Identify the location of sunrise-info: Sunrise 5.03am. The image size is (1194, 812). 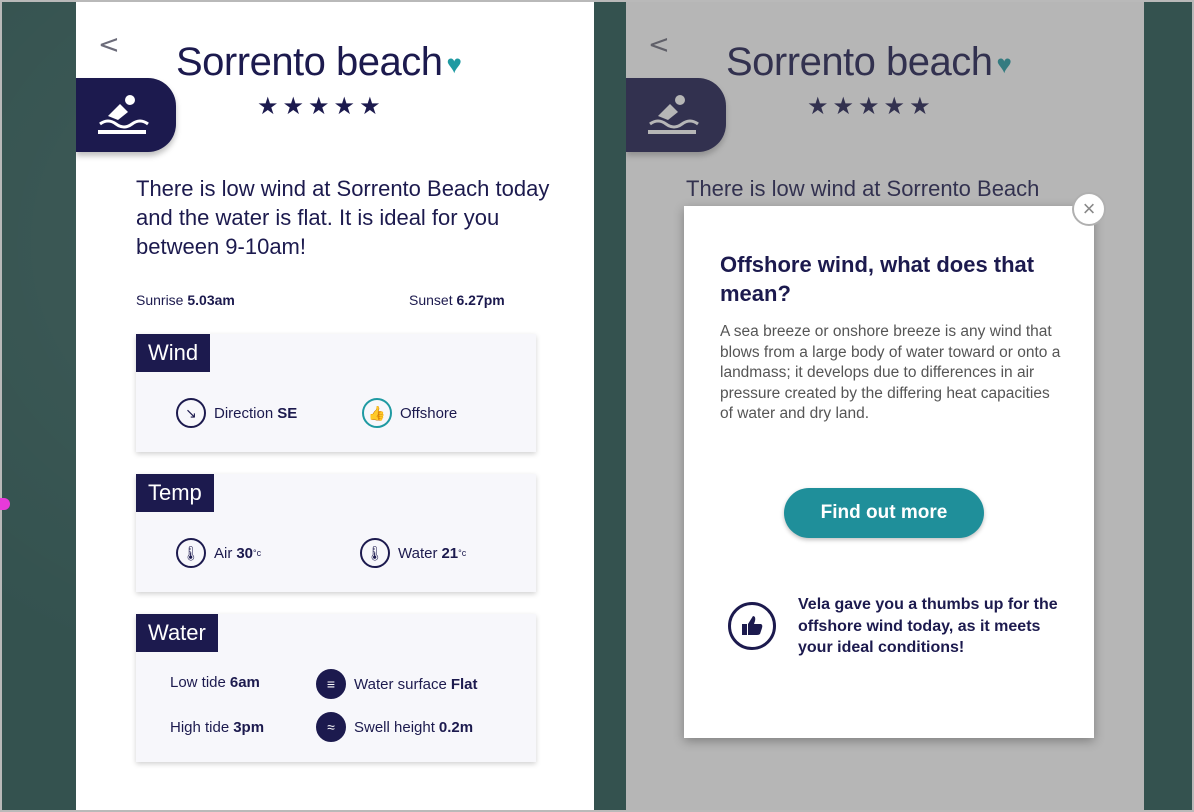
(185, 300).